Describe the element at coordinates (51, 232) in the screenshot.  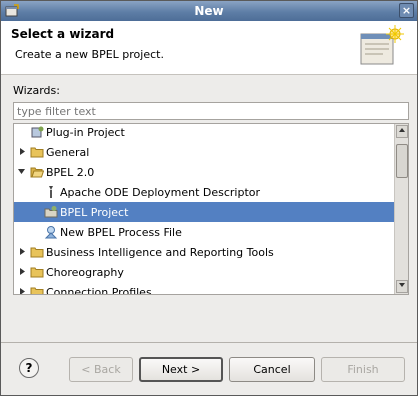
I see `process-file-icon` at that location.